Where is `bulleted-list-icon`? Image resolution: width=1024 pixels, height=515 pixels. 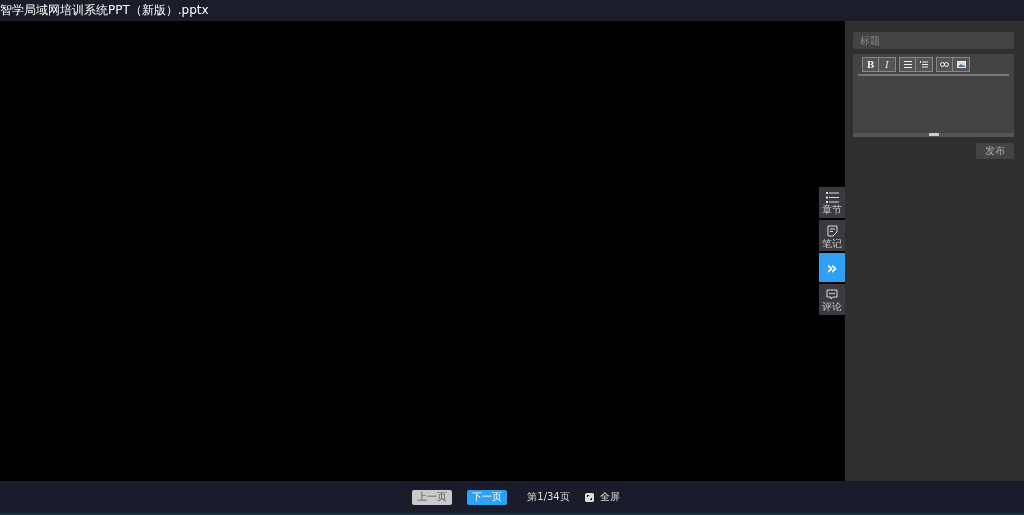 bulleted-list-icon is located at coordinates (907, 64).